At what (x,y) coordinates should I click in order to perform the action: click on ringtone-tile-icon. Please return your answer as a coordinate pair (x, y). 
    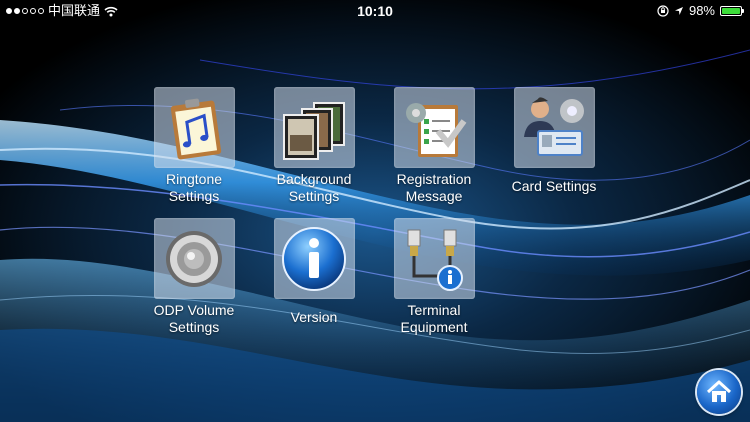
    Looking at the image, I should click on (194, 127).